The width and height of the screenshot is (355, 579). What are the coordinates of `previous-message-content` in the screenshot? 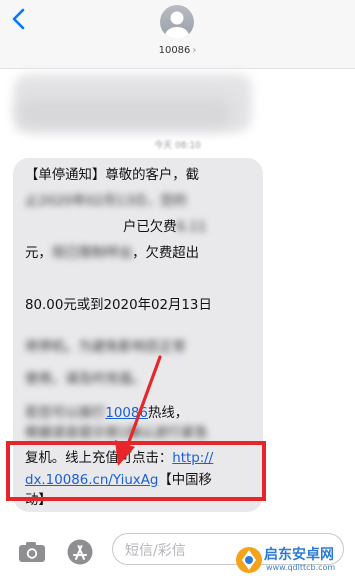 It's located at (125, 113).